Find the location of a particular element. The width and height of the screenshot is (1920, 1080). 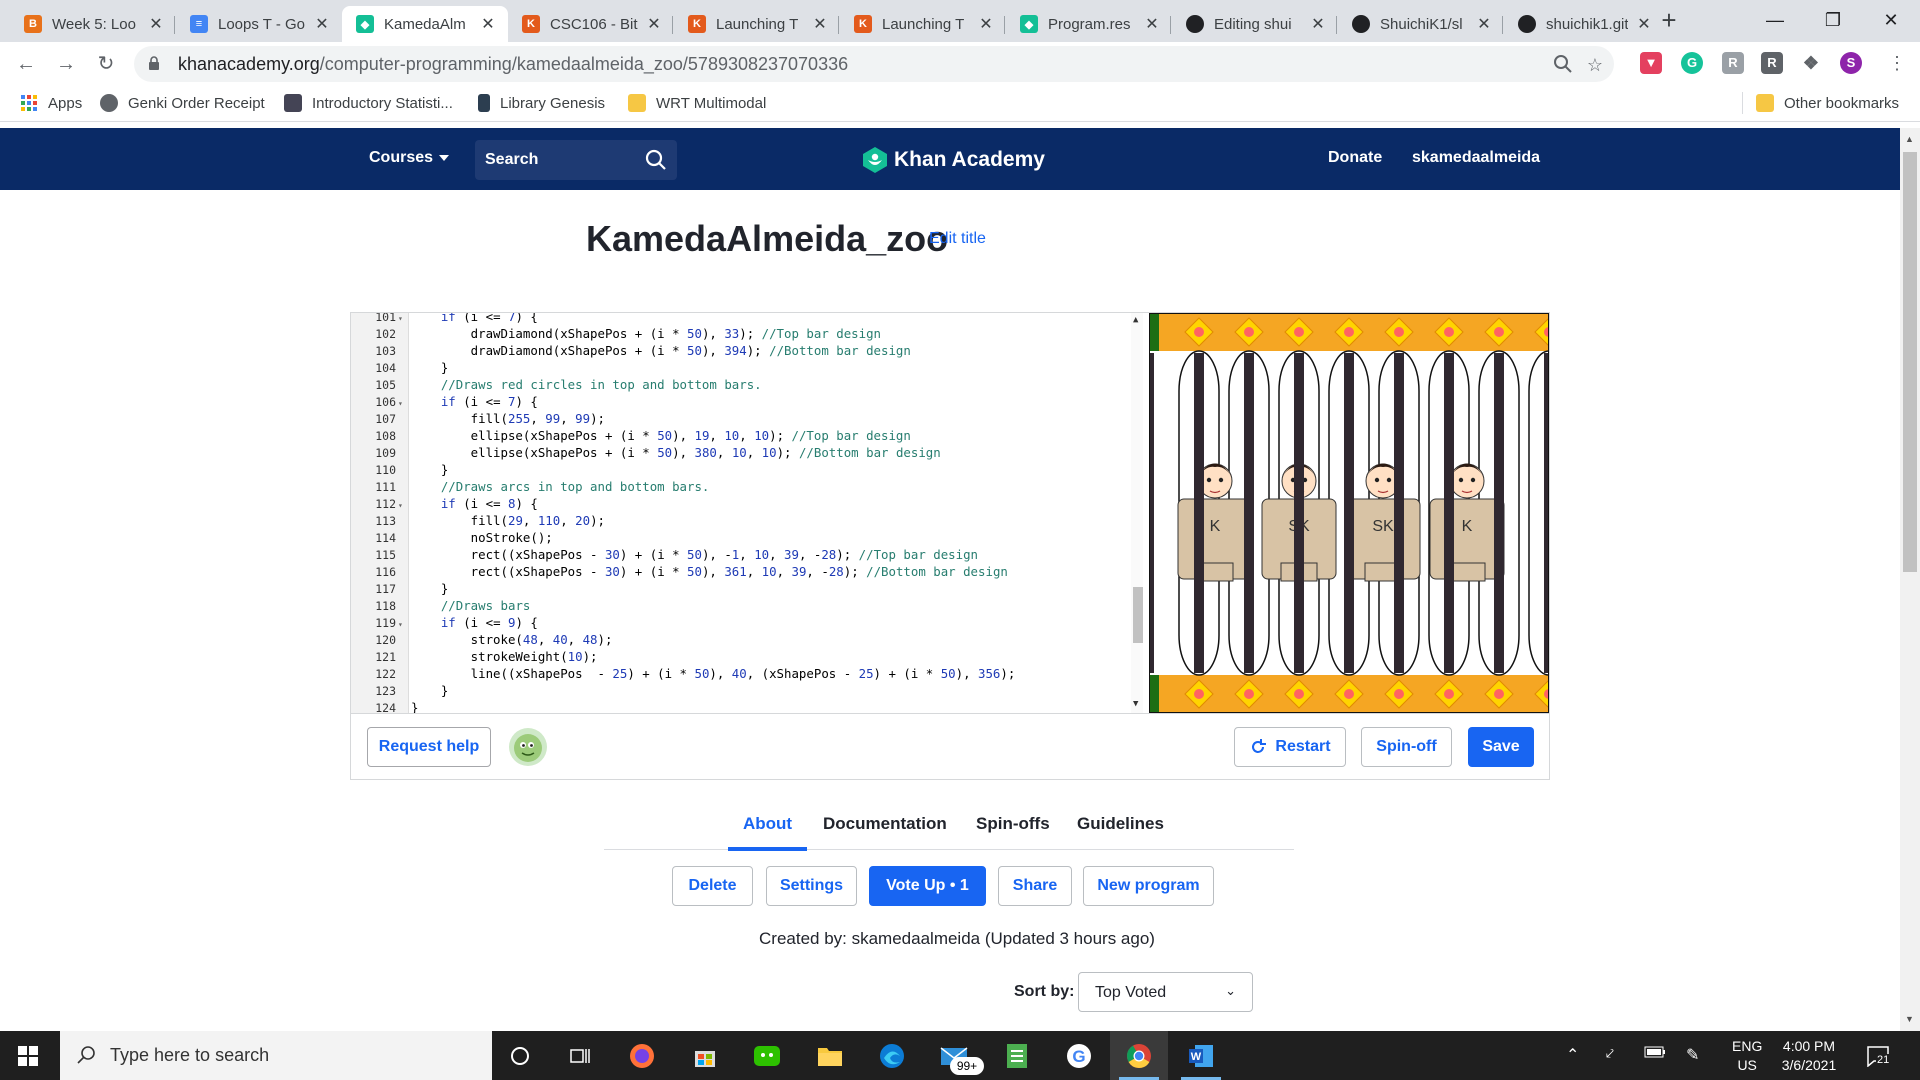

forward-icon: → is located at coordinates (66, 64).